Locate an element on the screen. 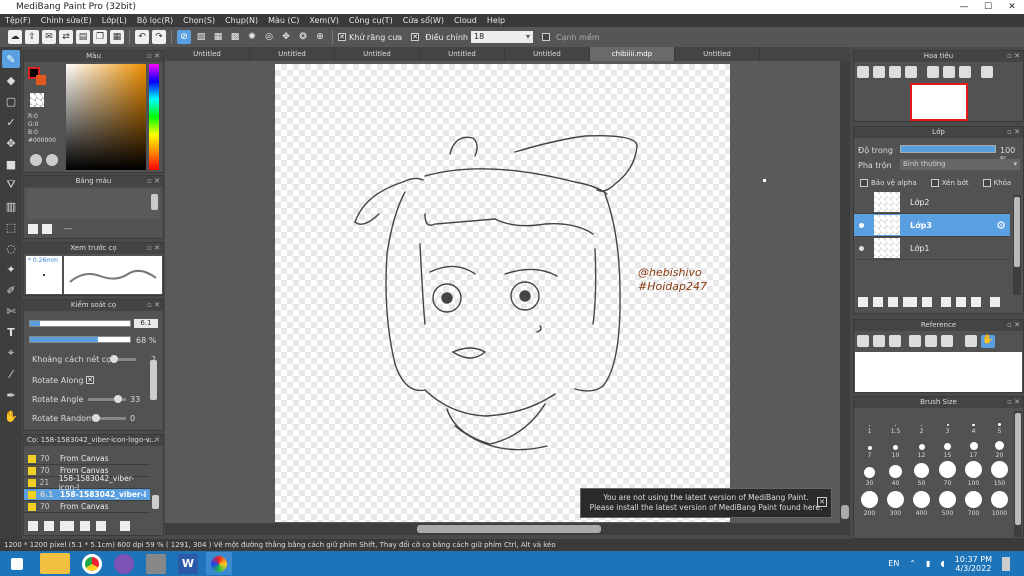  select-icon: ⬚ is located at coordinates (11, 227).